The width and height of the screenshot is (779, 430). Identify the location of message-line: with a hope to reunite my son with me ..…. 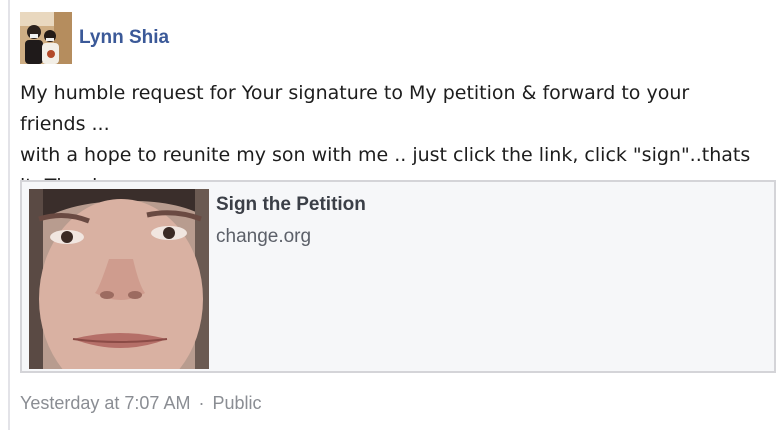
(385, 155).